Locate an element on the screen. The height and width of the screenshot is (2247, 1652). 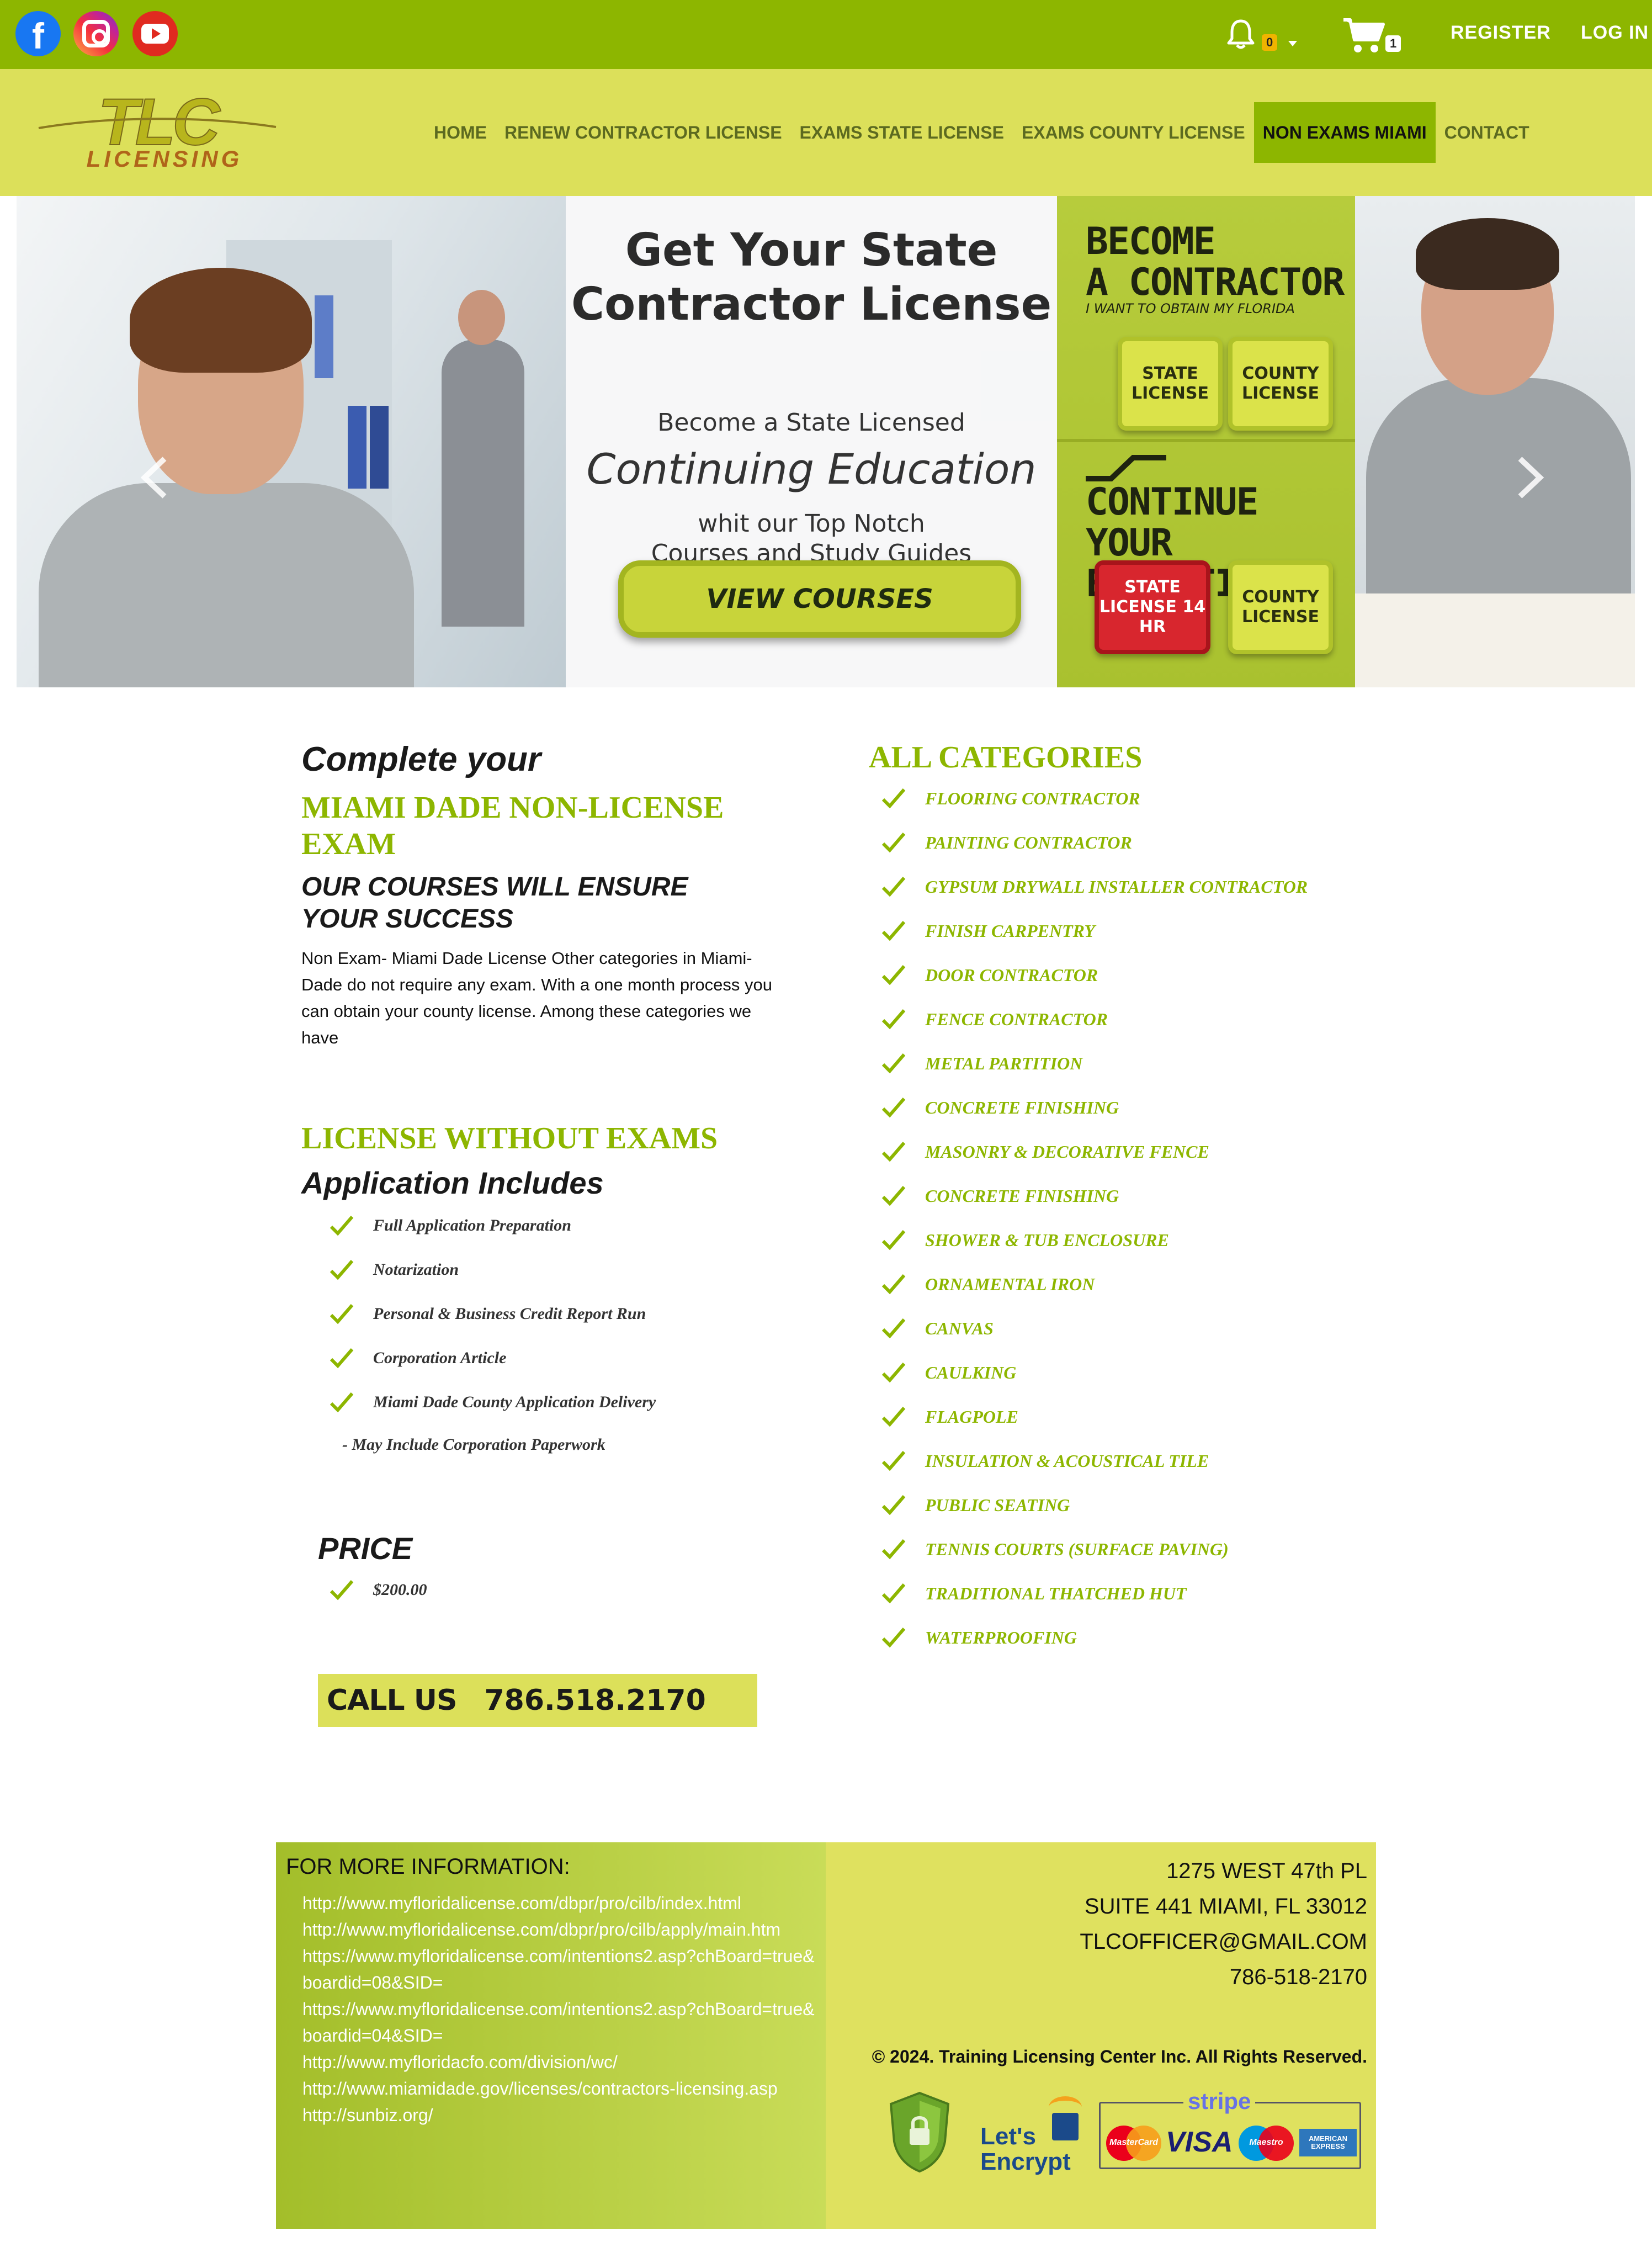
youtube-icon is located at coordinates (155, 34).